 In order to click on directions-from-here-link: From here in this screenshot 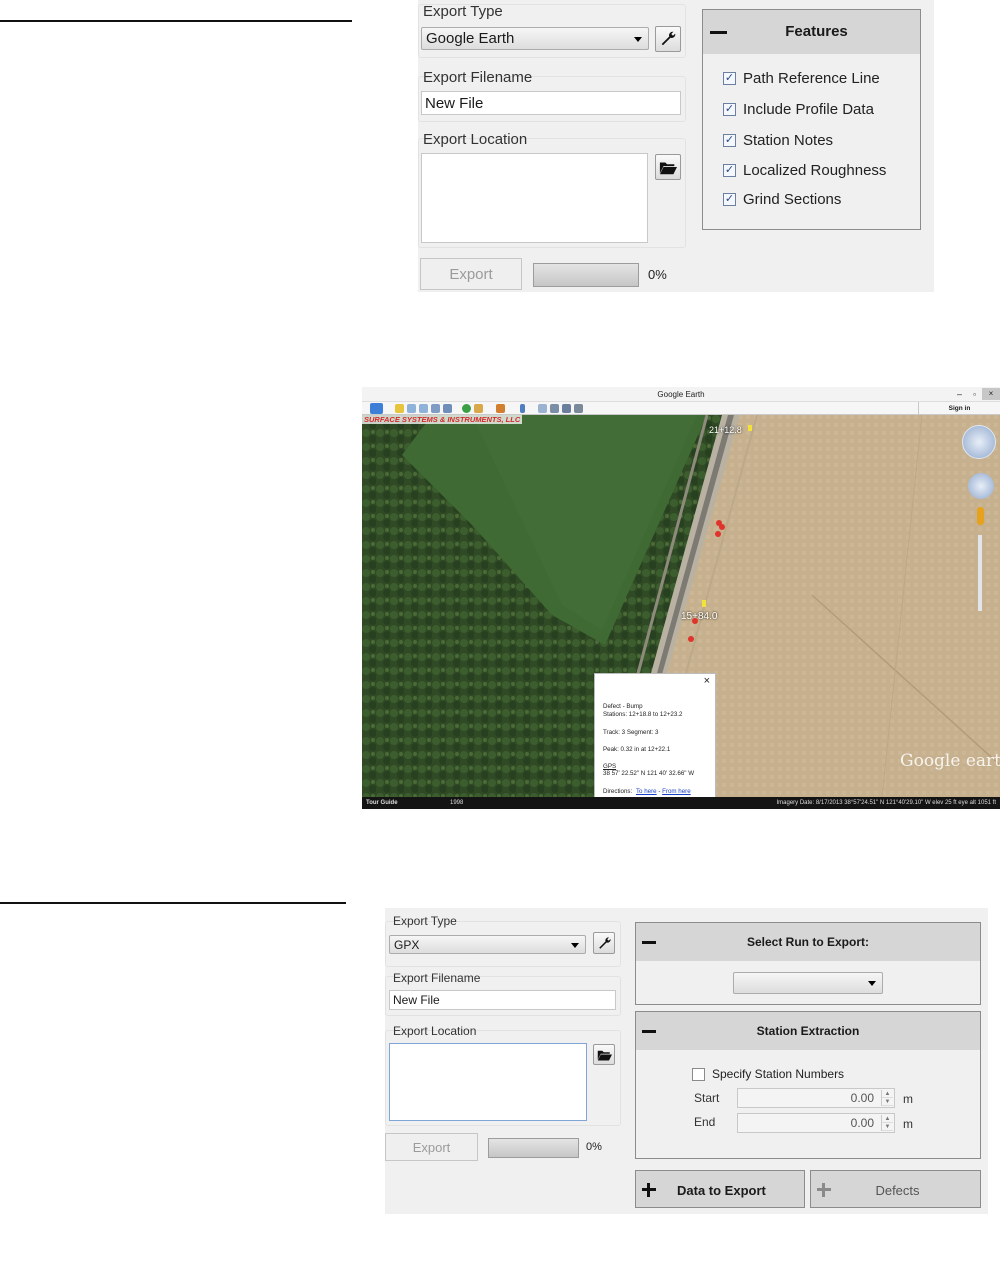, I will do `click(676, 791)`.